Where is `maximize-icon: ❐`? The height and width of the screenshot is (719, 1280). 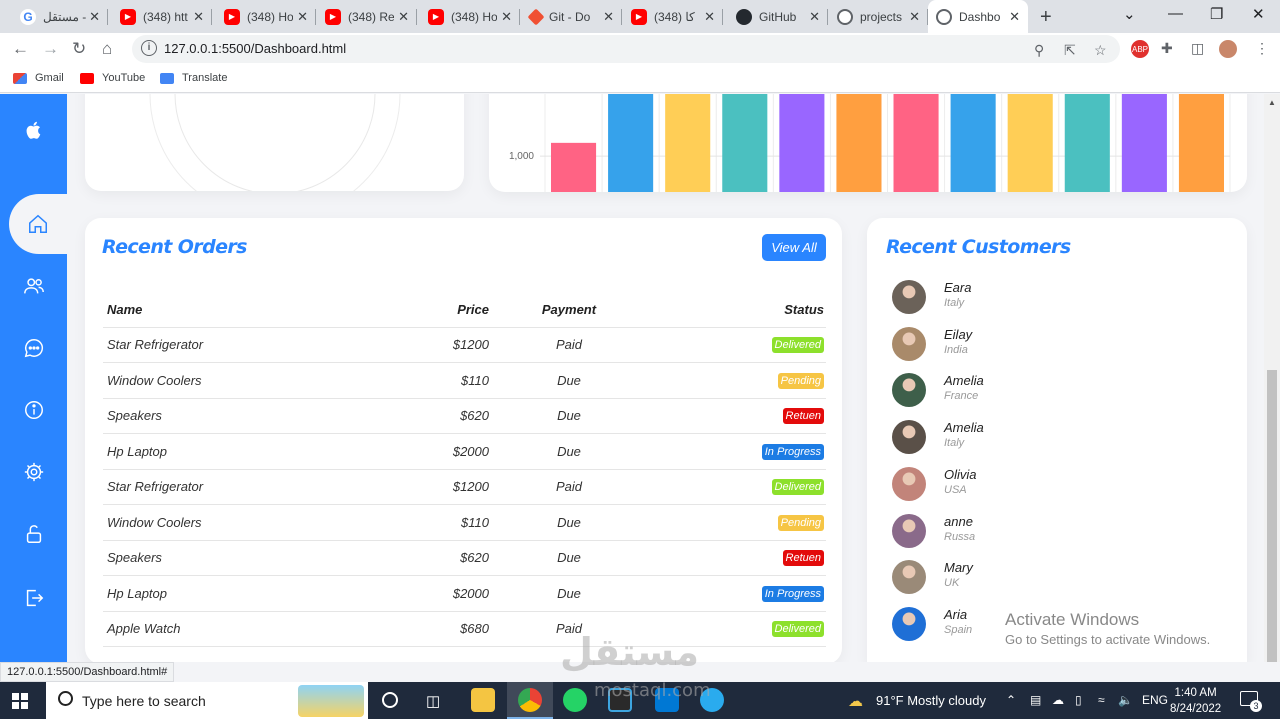
maximize-icon: ❐ is located at coordinates (1216, 14).